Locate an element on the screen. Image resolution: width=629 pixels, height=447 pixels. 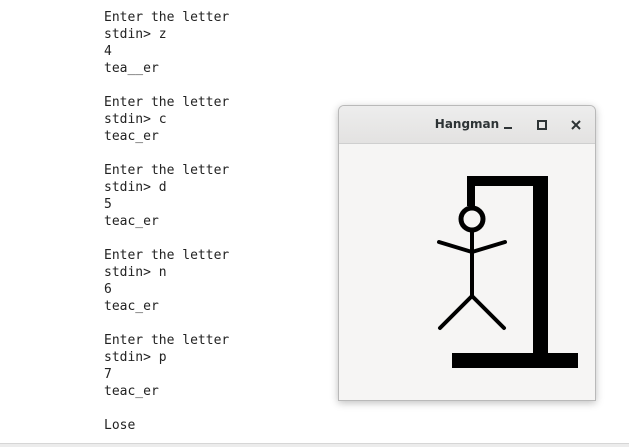
hangman-head is located at coordinates (472, 219).